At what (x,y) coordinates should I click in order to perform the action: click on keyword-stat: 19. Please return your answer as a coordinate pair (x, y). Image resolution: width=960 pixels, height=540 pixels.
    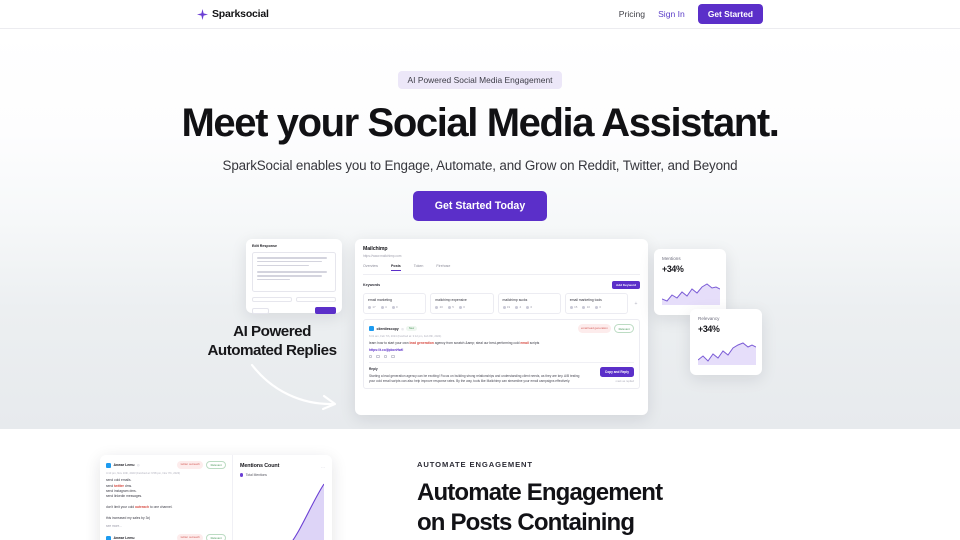
    Looking at the image, I should click on (506, 307).